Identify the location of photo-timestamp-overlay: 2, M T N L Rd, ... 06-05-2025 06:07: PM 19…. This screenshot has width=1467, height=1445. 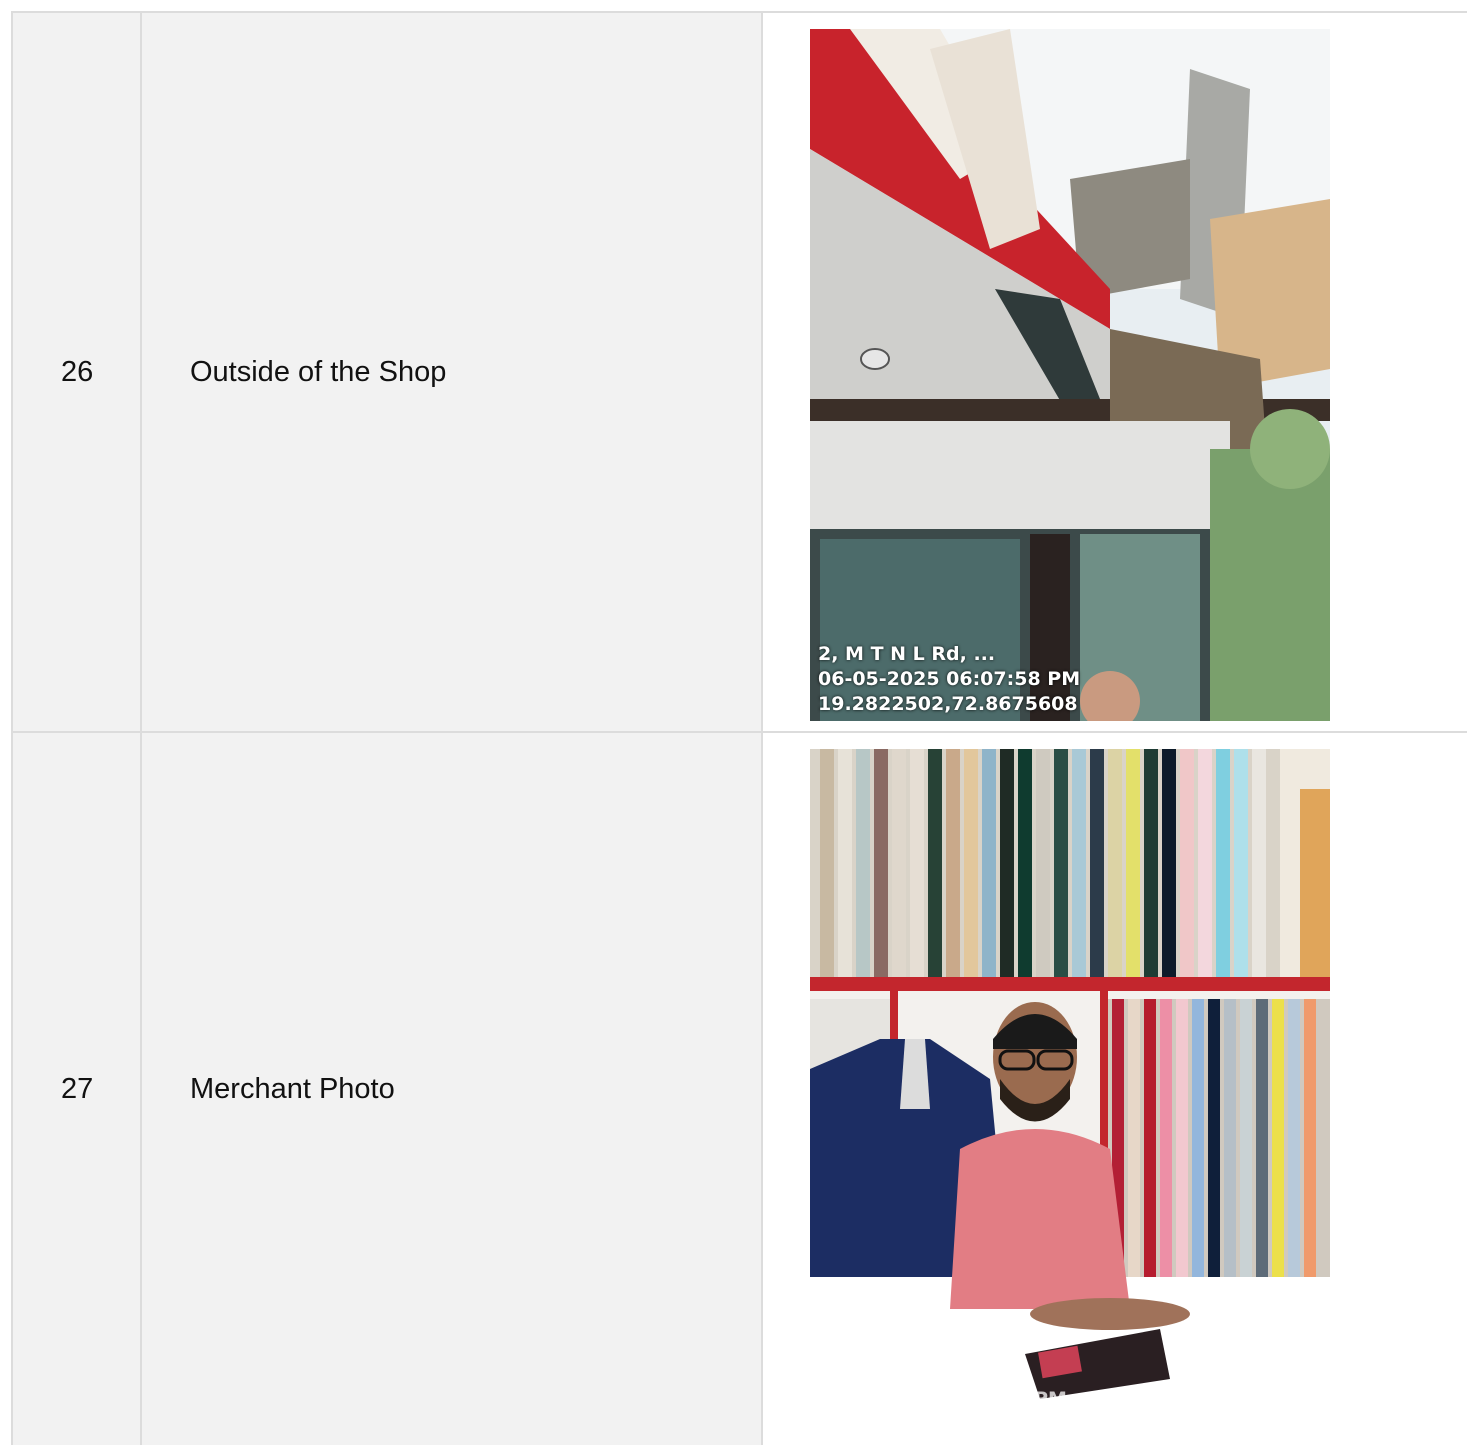
(942, 1399).